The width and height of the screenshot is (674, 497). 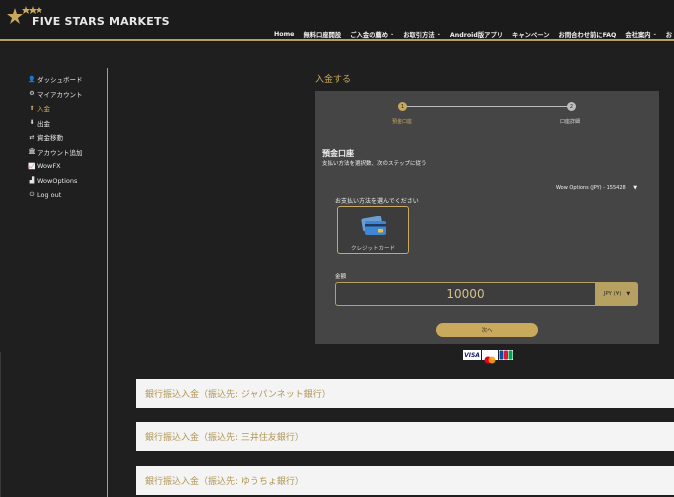 What do you see at coordinates (377, 201) in the screenshot?
I see `payment-method-label: お支払い方法を選んでください` at bounding box center [377, 201].